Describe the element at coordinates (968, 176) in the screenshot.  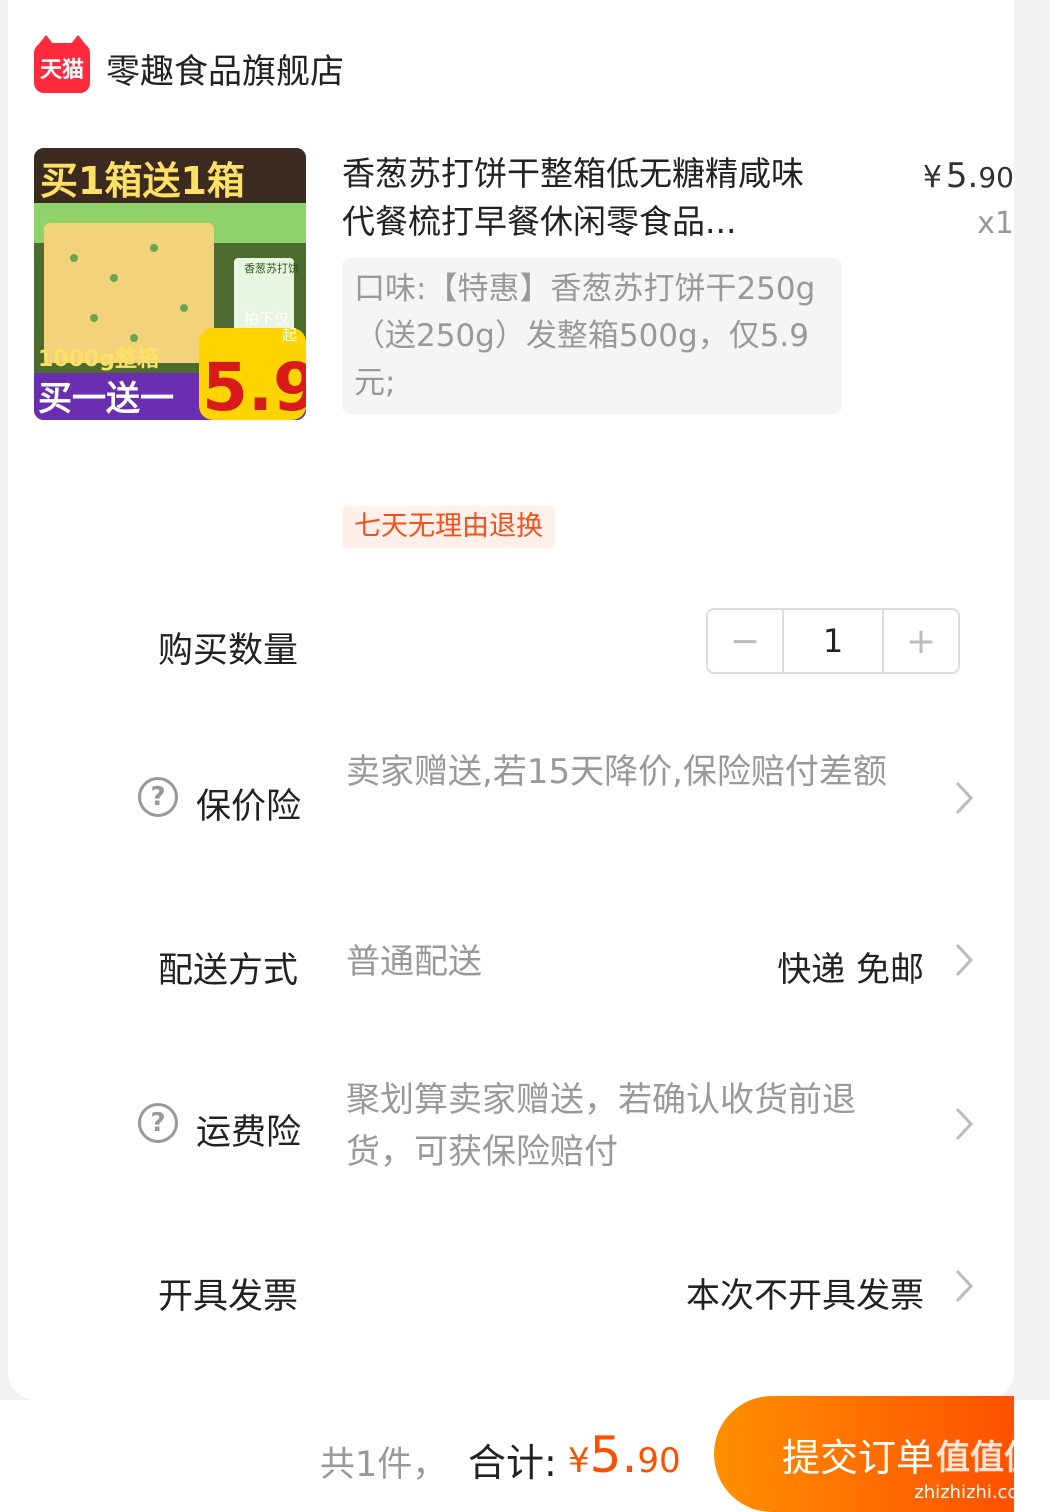
I see `unit-price: ¥5.90` at that location.